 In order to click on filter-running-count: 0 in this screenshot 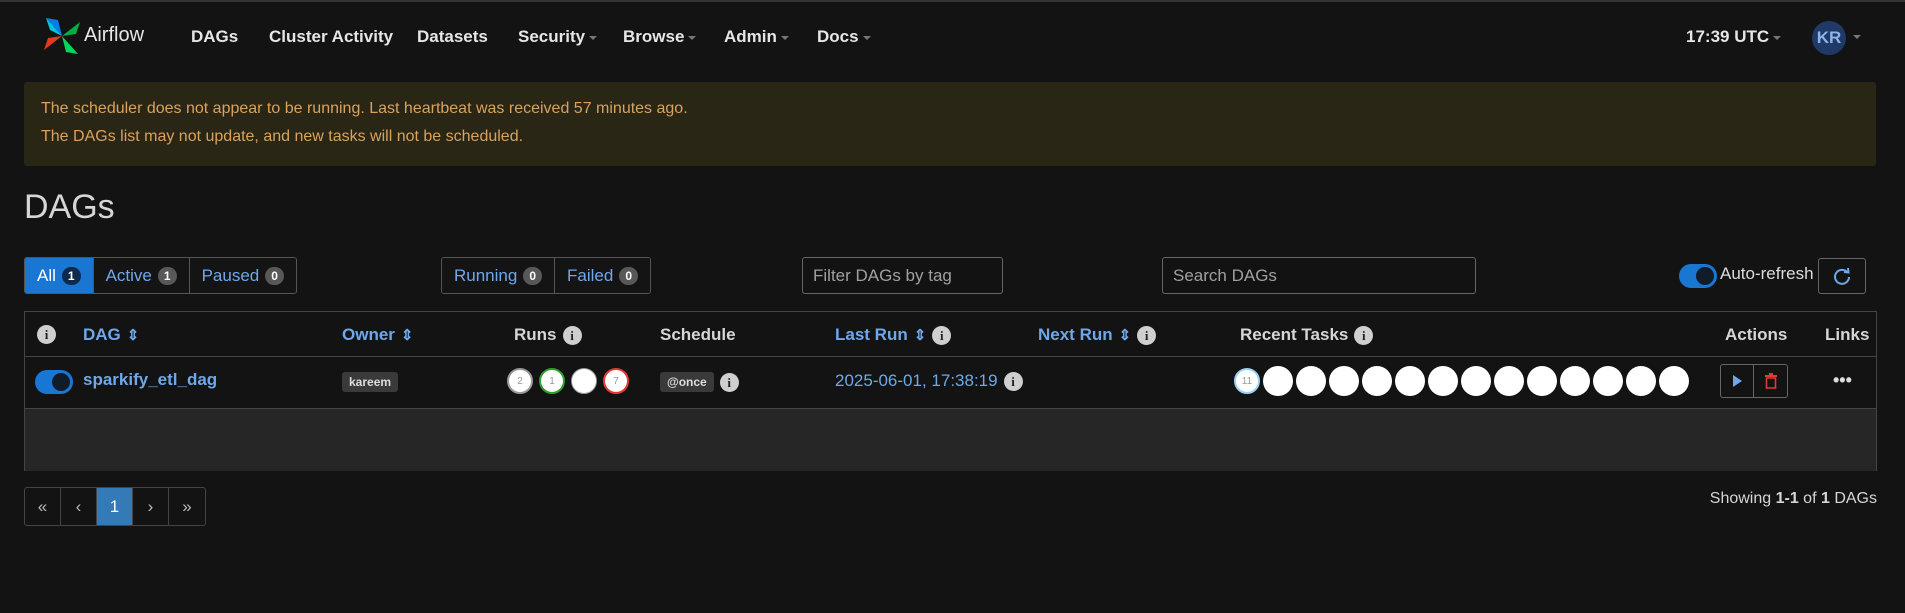, I will do `click(533, 275)`.